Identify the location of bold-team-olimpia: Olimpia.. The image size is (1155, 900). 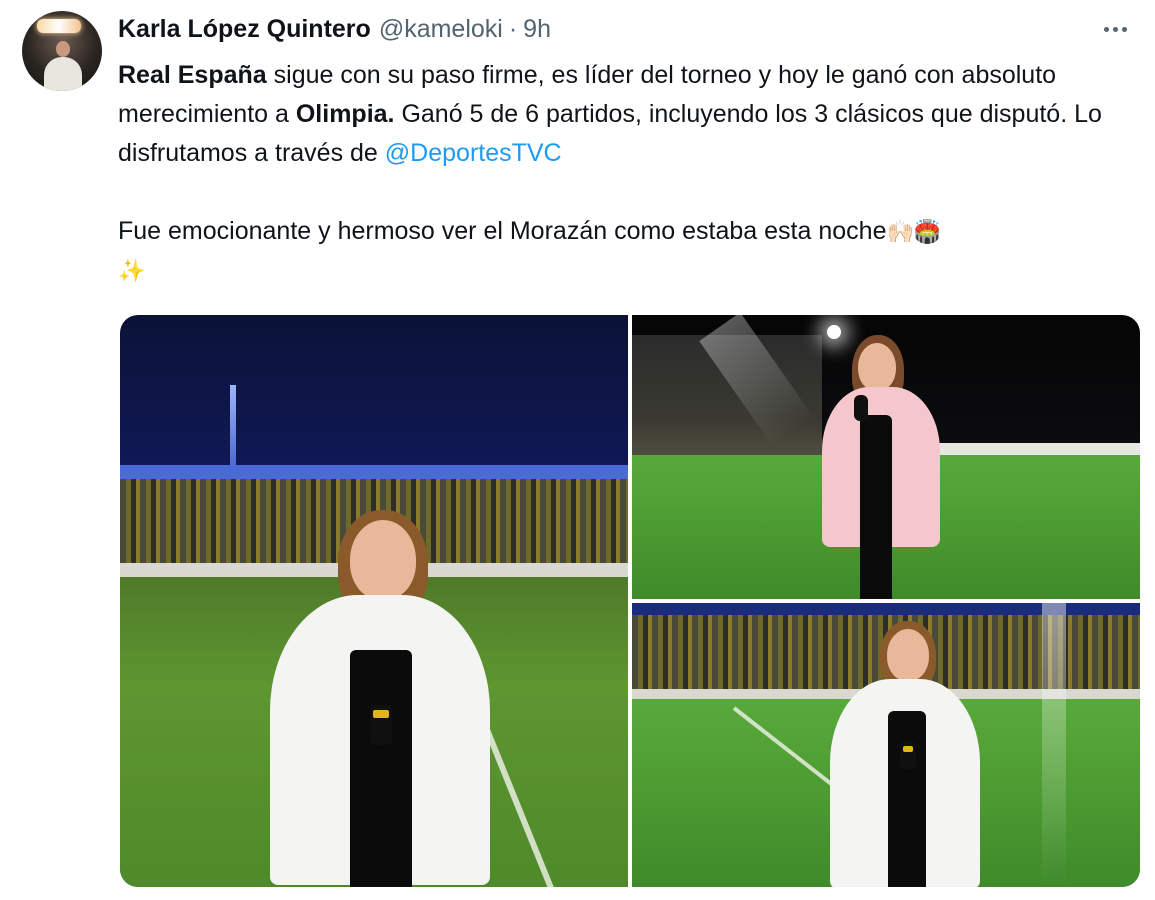
(345, 114).